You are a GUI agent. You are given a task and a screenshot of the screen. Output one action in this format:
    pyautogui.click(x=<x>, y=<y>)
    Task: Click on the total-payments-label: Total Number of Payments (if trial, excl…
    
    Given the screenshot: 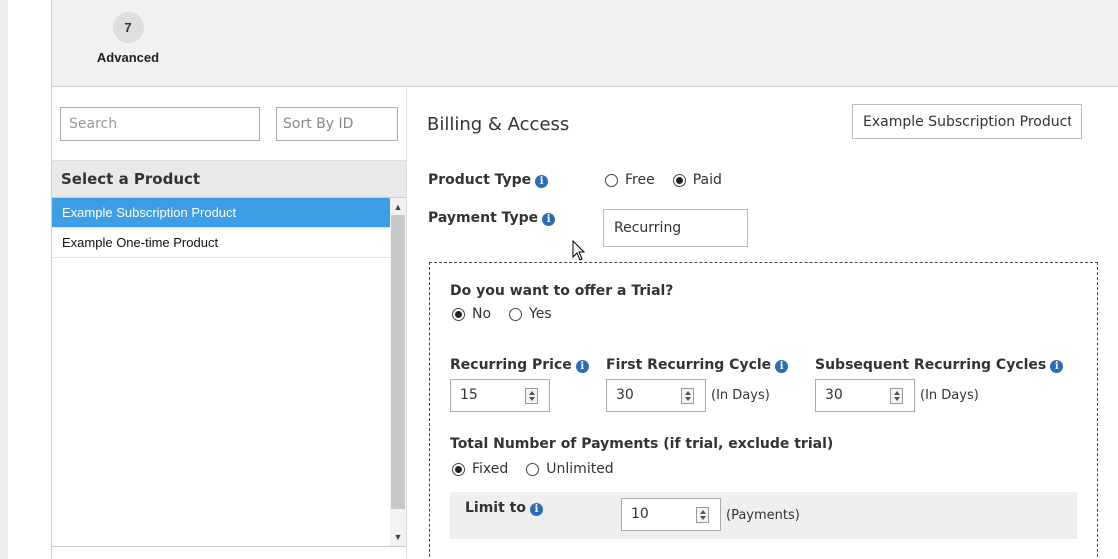 What is the action you would take?
    pyautogui.click(x=642, y=444)
    